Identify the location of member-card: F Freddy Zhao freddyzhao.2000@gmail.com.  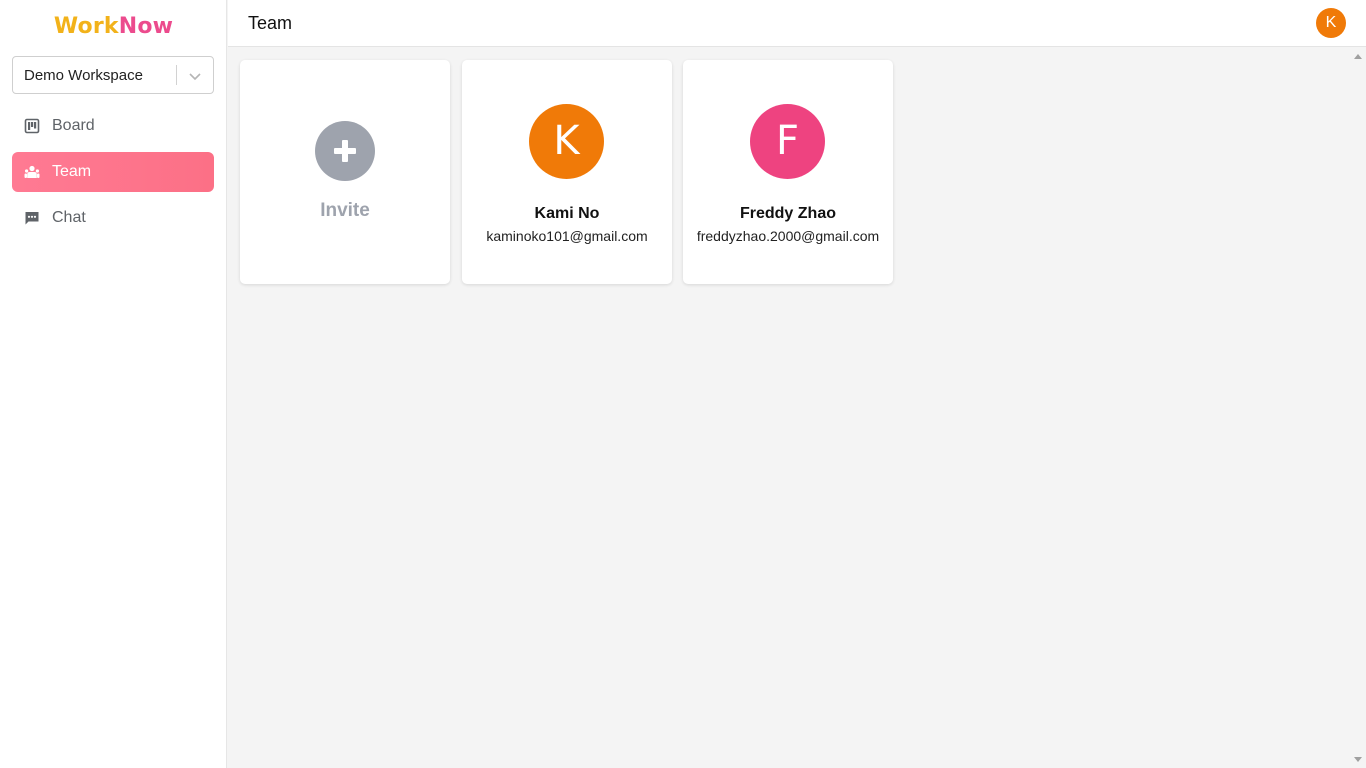
(788, 172).